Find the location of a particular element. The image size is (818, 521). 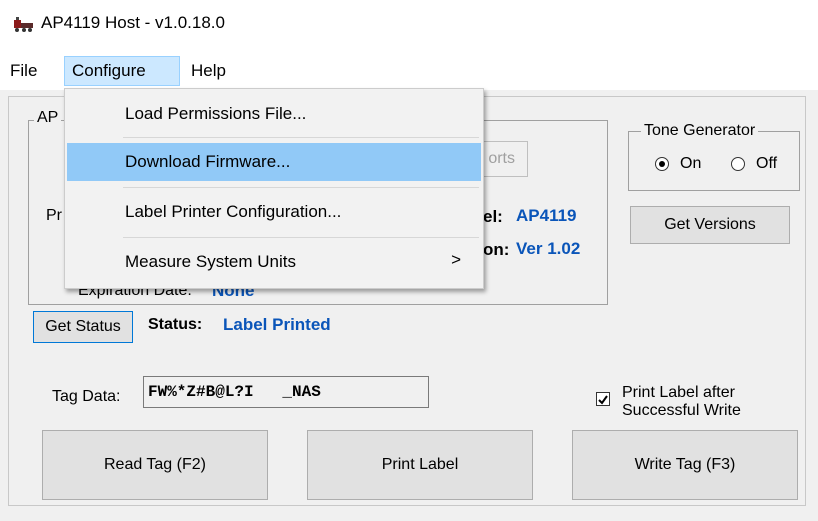

print-label-after-line1: Print Label after is located at coordinates (678, 392).